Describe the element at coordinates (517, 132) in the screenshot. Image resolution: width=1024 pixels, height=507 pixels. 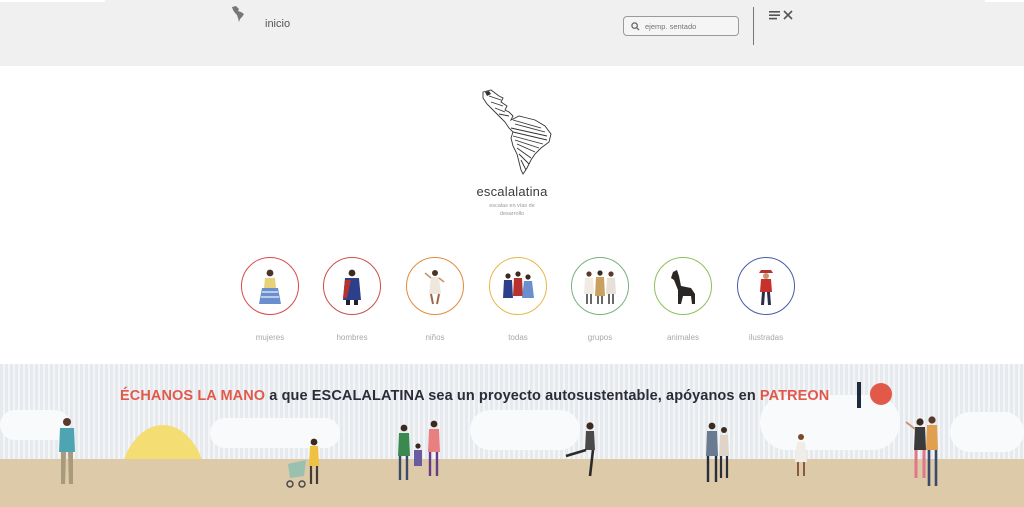
I see `site-logo-map` at that location.